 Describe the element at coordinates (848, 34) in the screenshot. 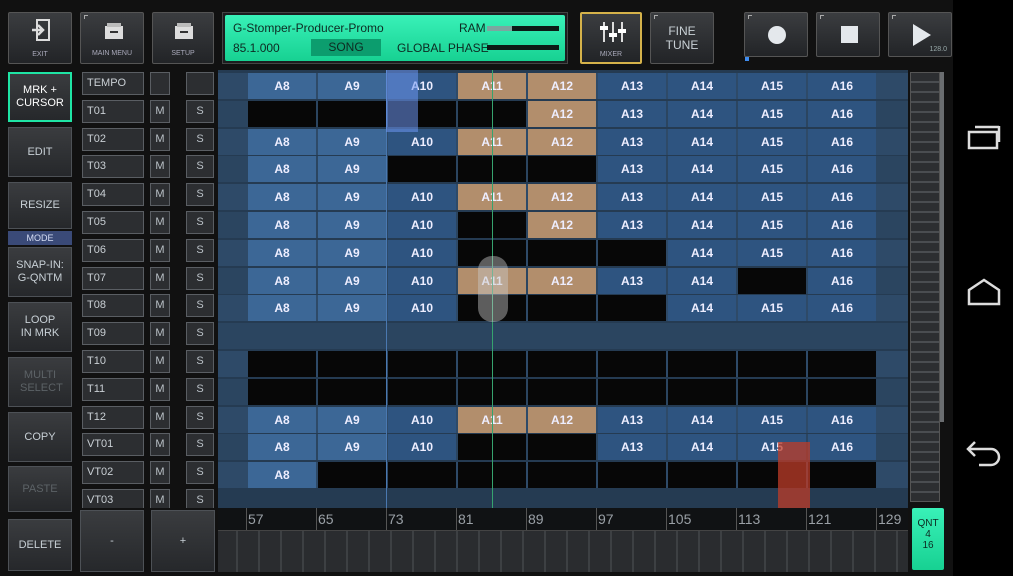

I see `stop-button` at that location.